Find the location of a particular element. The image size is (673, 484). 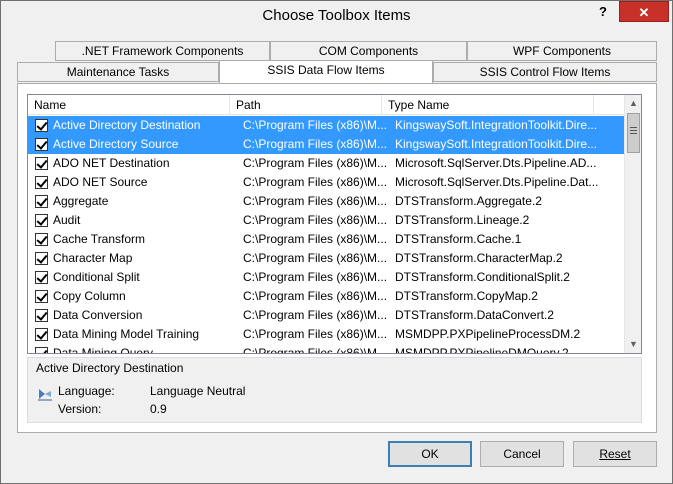

help-button: ? is located at coordinates (603, 11).